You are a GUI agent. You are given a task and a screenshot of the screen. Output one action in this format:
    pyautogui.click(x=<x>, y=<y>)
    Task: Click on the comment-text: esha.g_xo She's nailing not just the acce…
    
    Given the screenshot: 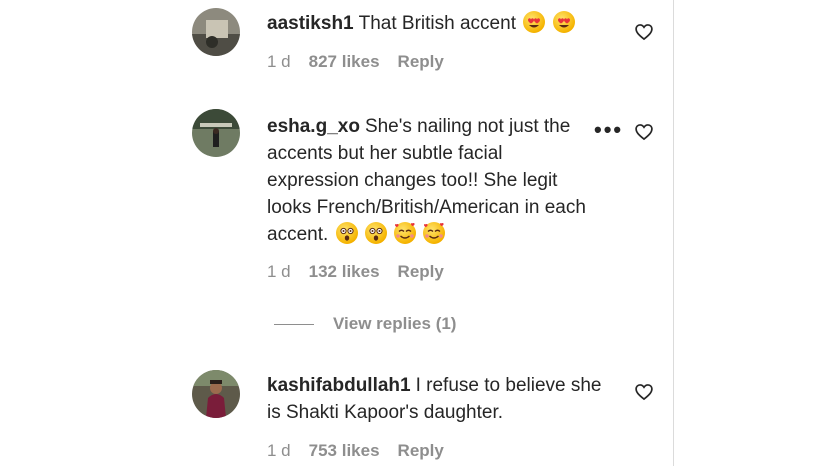 What is the action you would take?
    pyautogui.click(x=432, y=183)
    